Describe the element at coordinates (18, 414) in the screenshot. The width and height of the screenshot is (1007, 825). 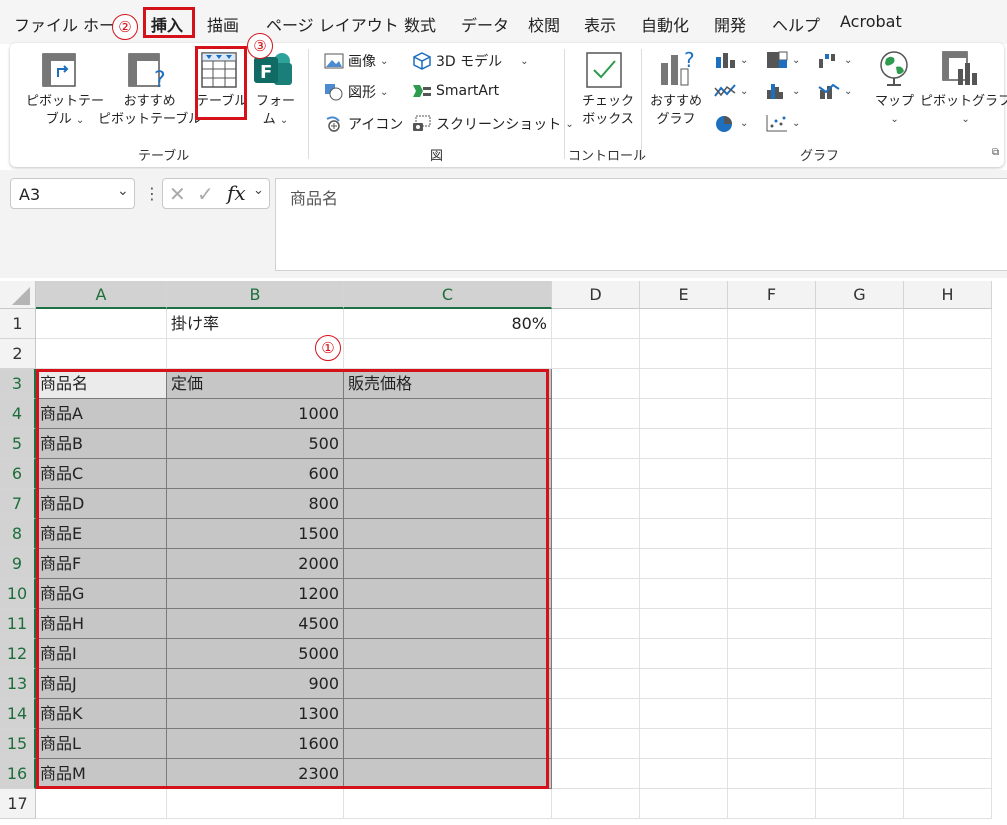
I see `row-header-4: 4` at that location.